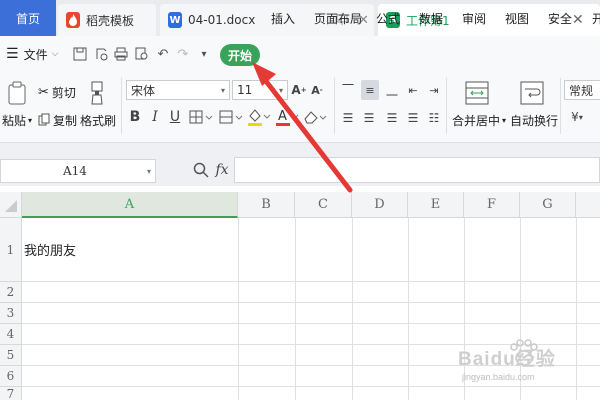 This screenshot has width=600, height=401. I want to click on baidu-watermark: Baidu经验 jingyan.baidu.com, so click(524, 362).